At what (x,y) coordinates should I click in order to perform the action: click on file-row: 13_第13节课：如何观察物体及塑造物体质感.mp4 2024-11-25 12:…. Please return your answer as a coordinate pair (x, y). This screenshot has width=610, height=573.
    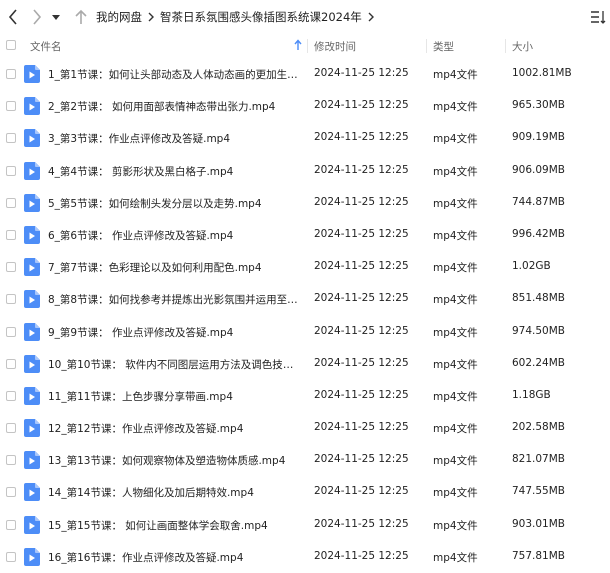
    Looking at the image, I should click on (305, 460).